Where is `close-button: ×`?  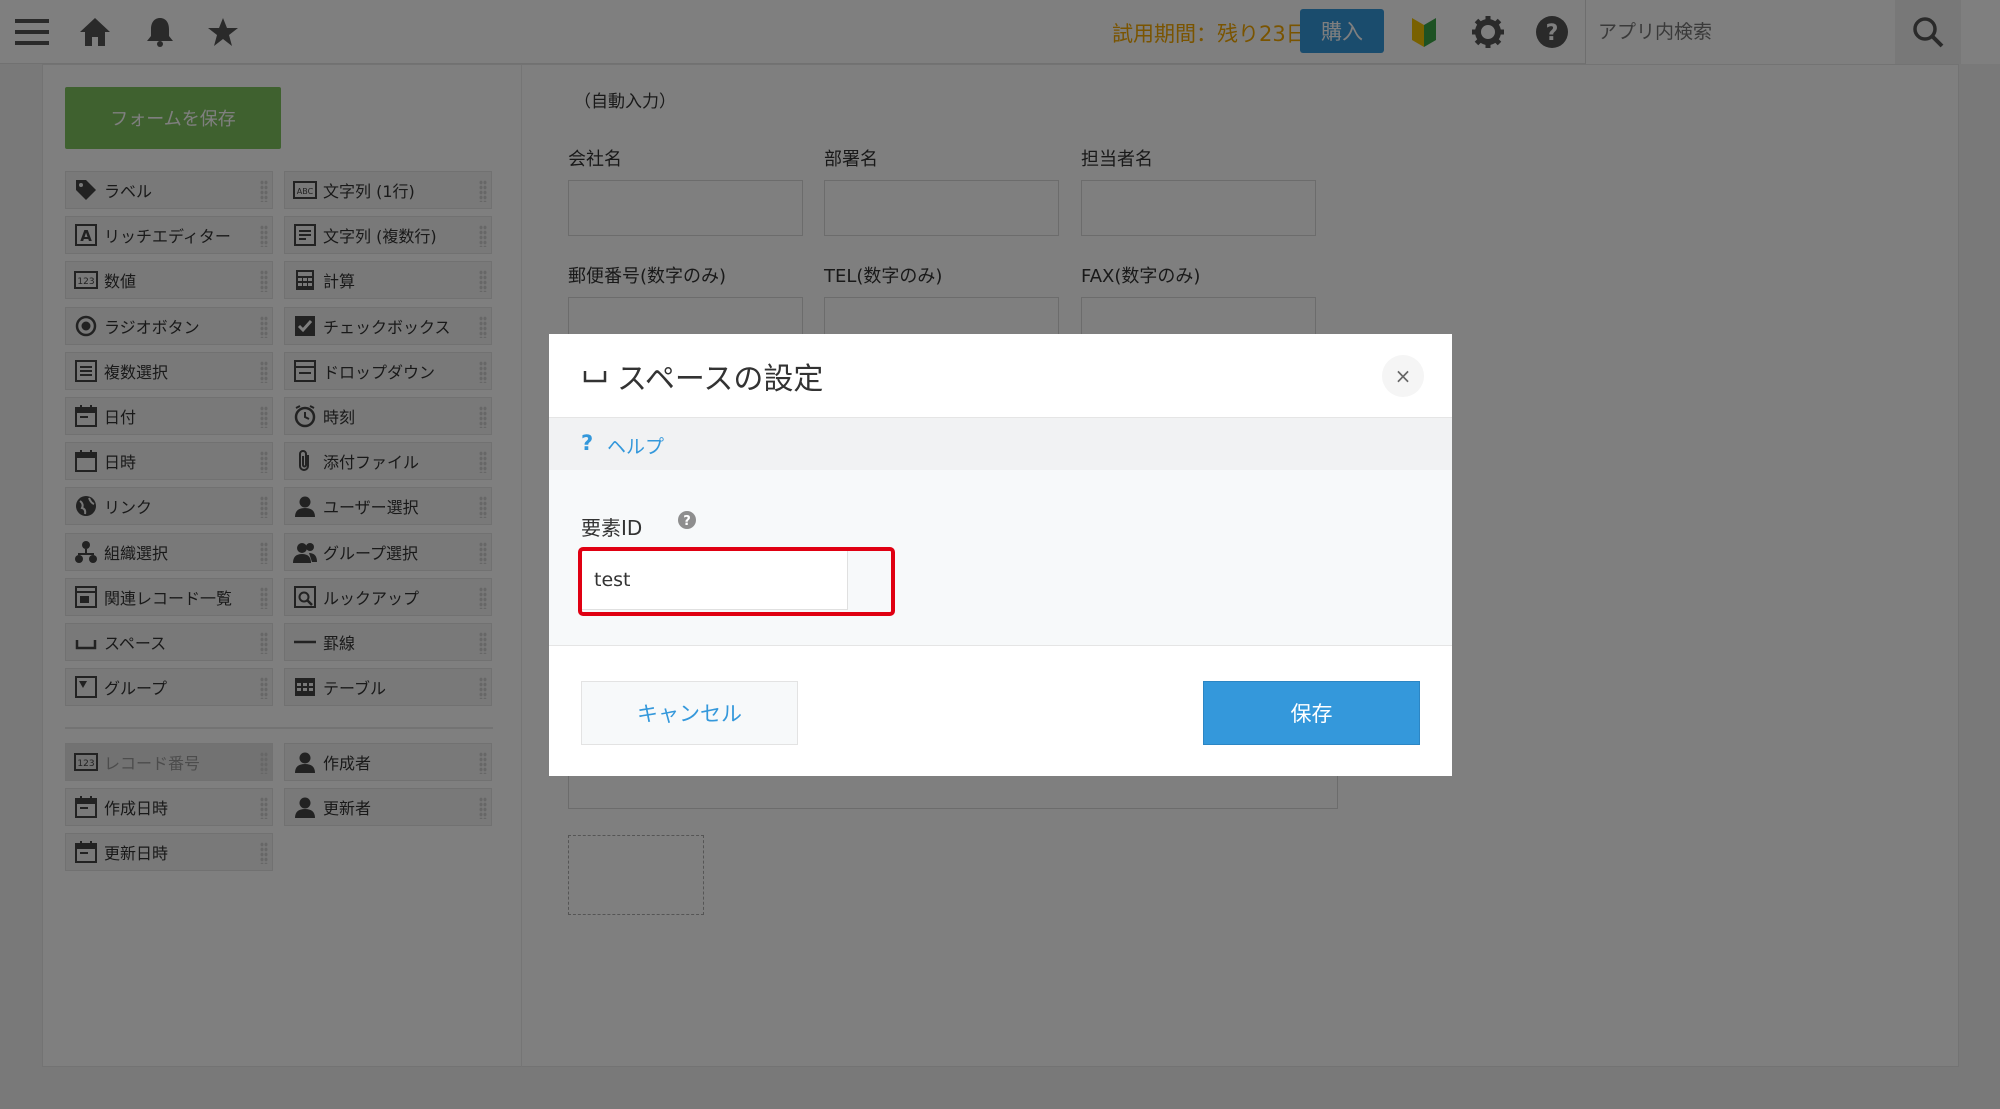
close-button: × is located at coordinates (1403, 376).